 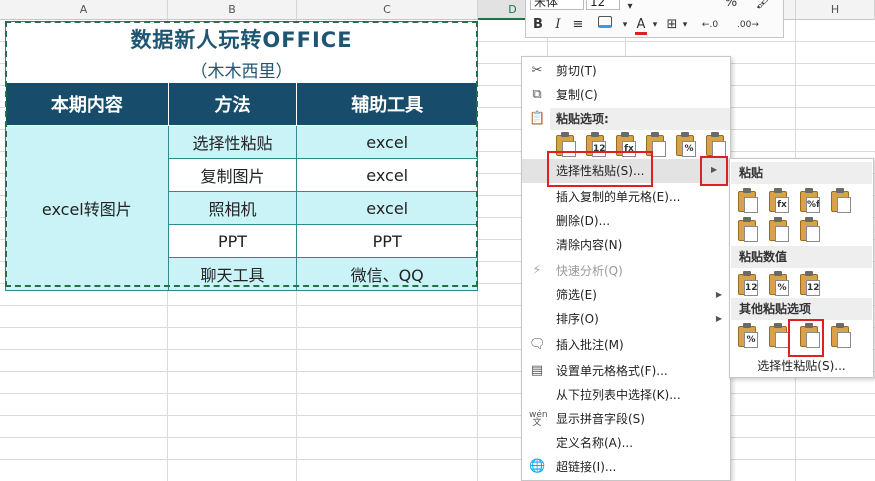 I want to click on font-size-dropdown-icon: ▾, so click(x=630, y=8).